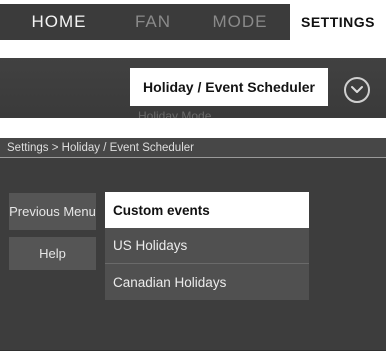  Describe the element at coordinates (59, 22) in the screenshot. I see `tab-home: HOME` at that location.